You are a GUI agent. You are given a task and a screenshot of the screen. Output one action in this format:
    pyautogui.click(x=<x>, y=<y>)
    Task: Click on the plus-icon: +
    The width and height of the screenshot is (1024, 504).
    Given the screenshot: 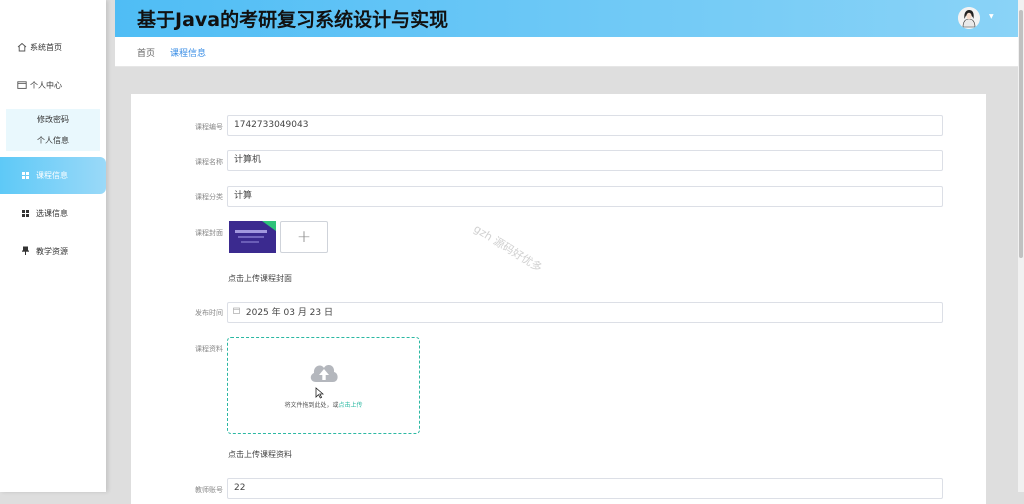 What is the action you would take?
    pyautogui.click(x=304, y=237)
    